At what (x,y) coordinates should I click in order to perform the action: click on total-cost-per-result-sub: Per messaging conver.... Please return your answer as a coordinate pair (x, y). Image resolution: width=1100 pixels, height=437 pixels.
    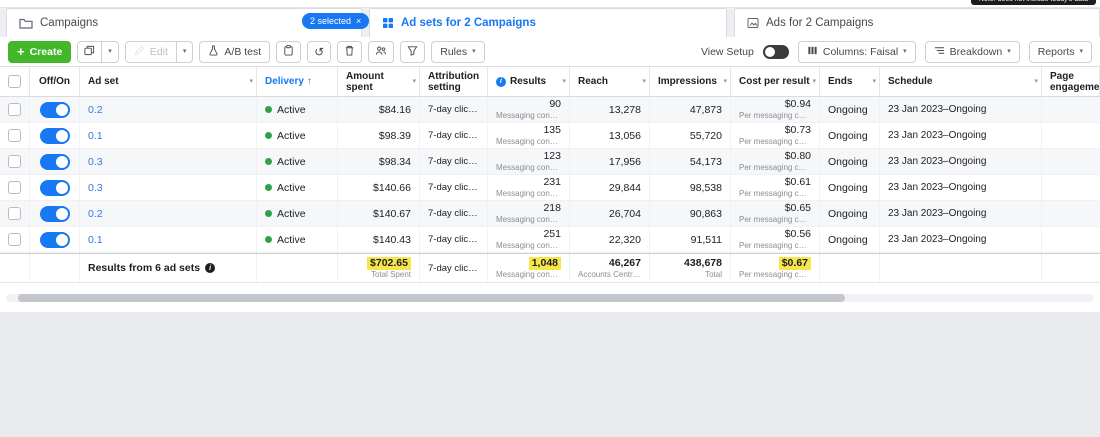
    Looking at the image, I should click on (775, 274).